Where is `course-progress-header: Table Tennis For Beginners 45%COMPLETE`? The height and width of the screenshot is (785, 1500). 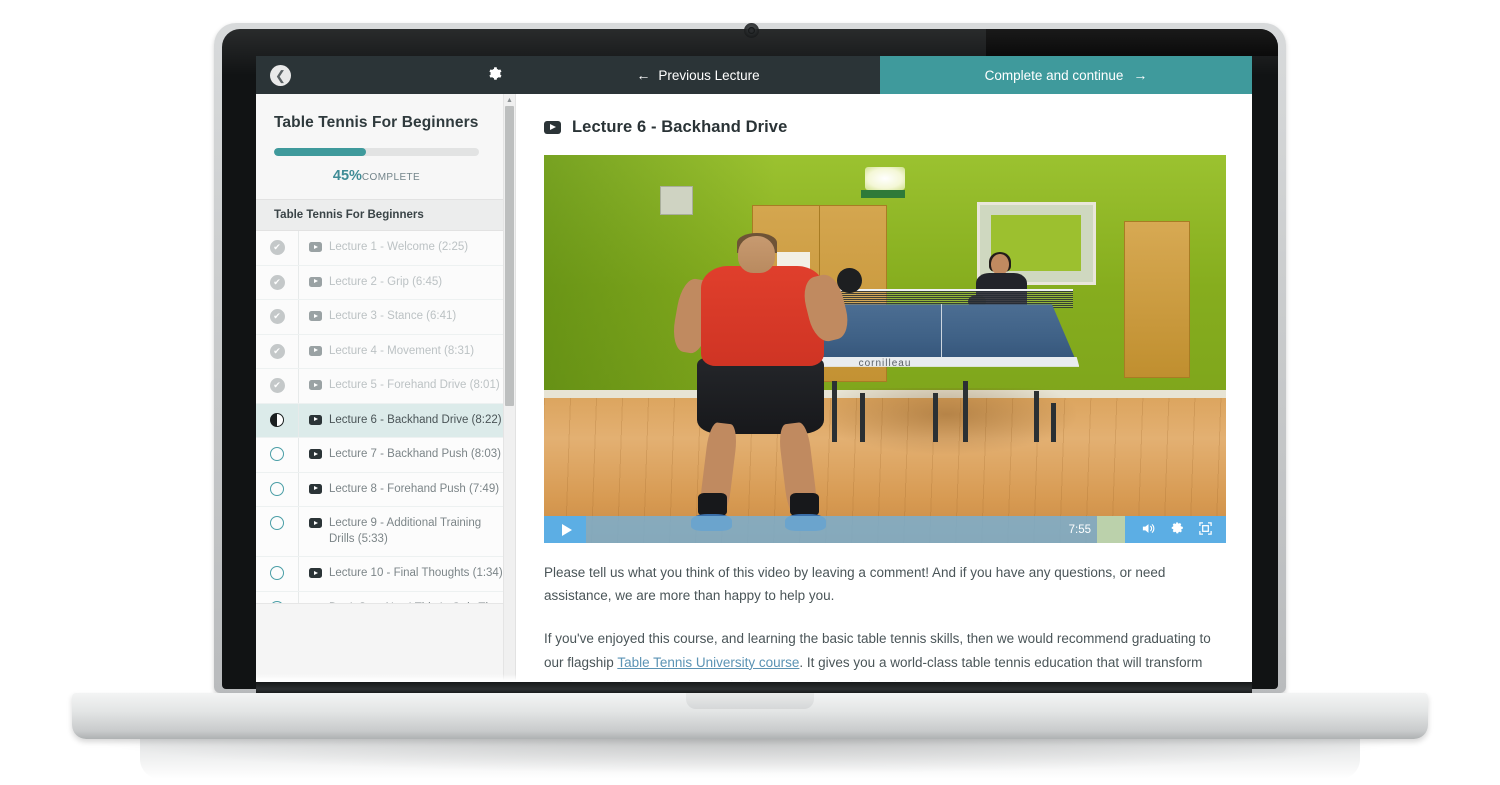 course-progress-header: Table Tennis For Beginners 45%COMPLETE is located at coordinates (385, 146).